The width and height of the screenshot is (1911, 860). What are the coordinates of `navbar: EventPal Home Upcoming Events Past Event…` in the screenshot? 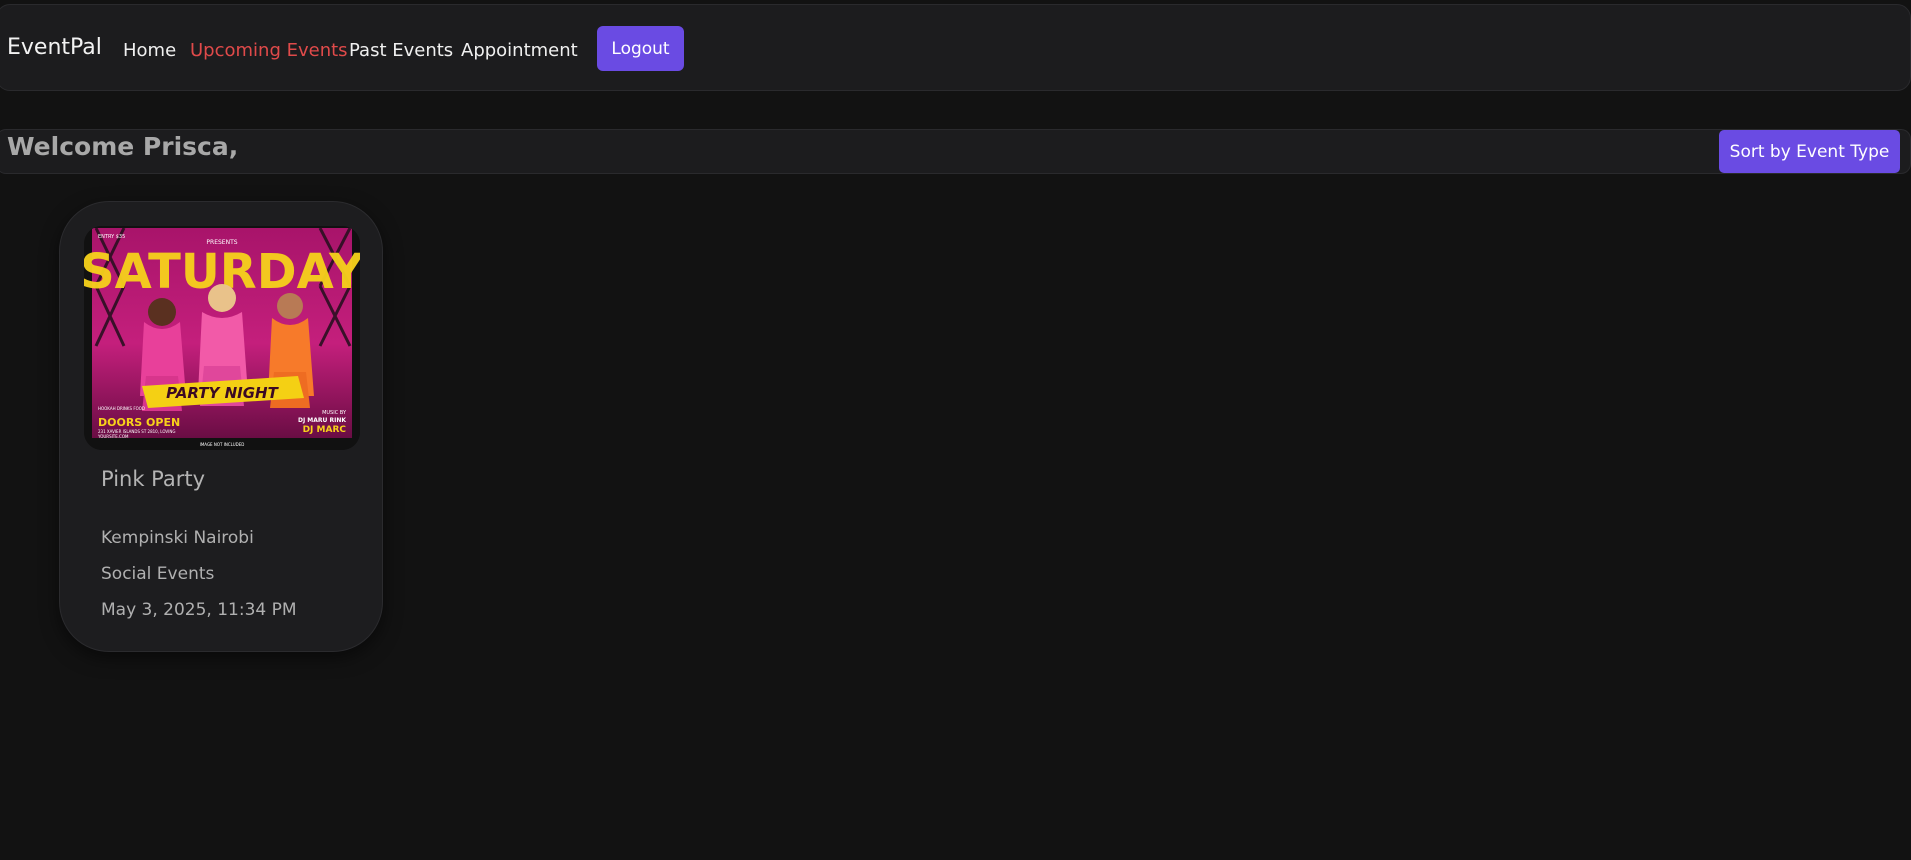 It's located at (955, 47).